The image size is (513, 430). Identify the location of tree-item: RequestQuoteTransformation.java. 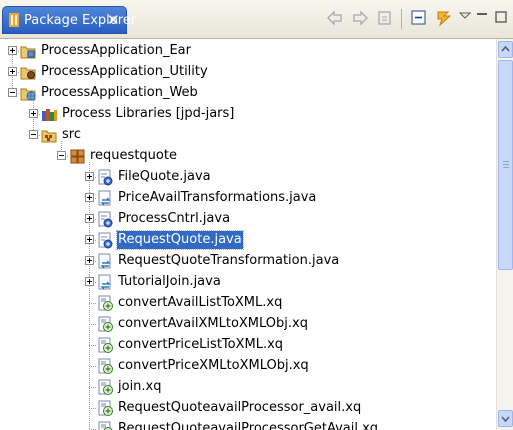
(248, 261).